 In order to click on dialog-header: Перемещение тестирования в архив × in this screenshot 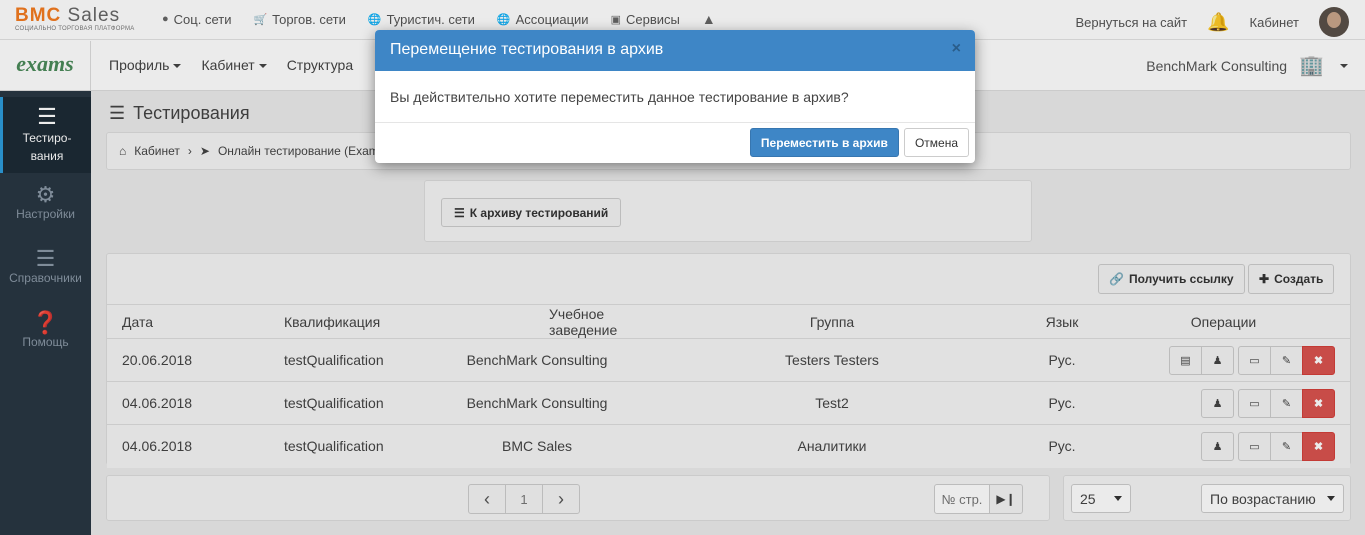, I will do `click(675, 50)`.